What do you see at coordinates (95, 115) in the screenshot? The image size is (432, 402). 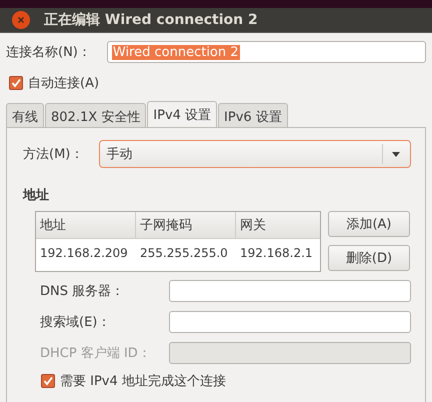 I see `tab: 802.1X 安全性` at bounding box center [95, 115].